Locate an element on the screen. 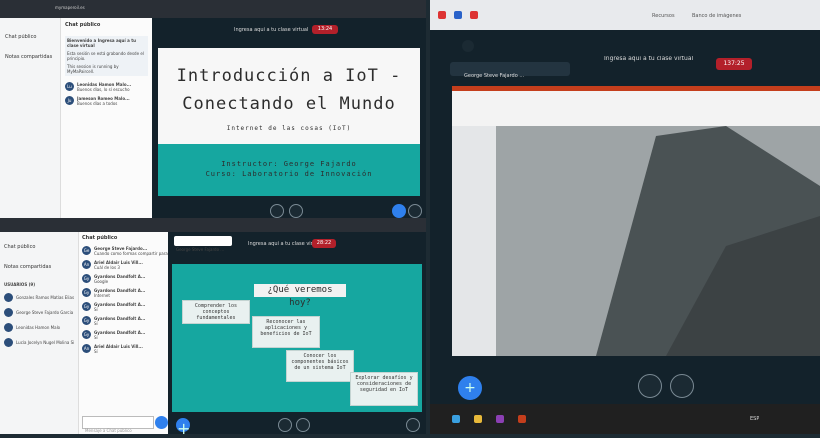  send-icon is located at coordinates (161, 422).